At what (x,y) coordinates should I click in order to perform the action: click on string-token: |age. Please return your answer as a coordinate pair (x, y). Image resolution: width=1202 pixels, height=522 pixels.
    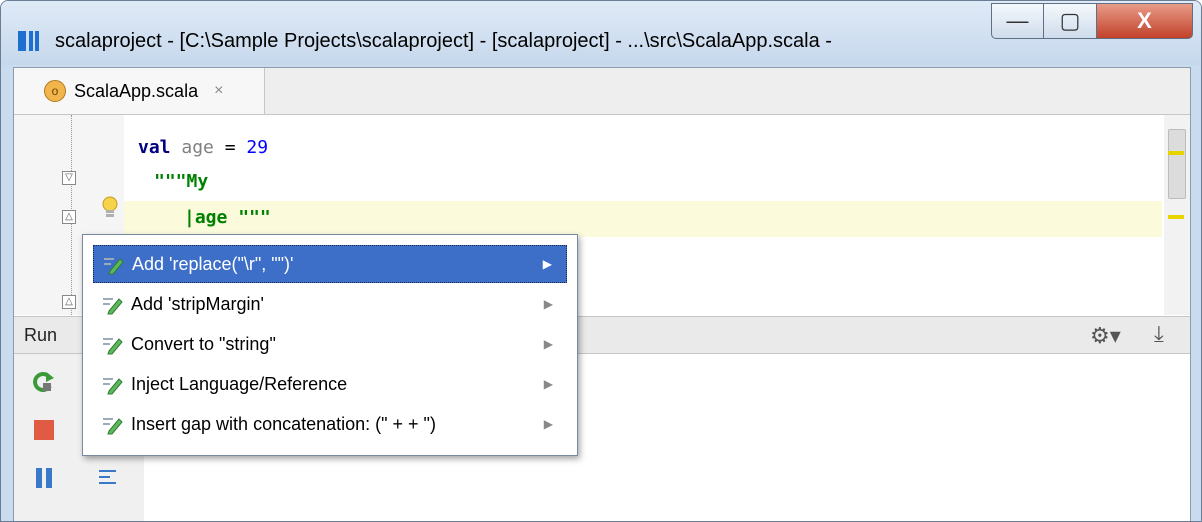
    Looking at the image, I should click on (206, 217).